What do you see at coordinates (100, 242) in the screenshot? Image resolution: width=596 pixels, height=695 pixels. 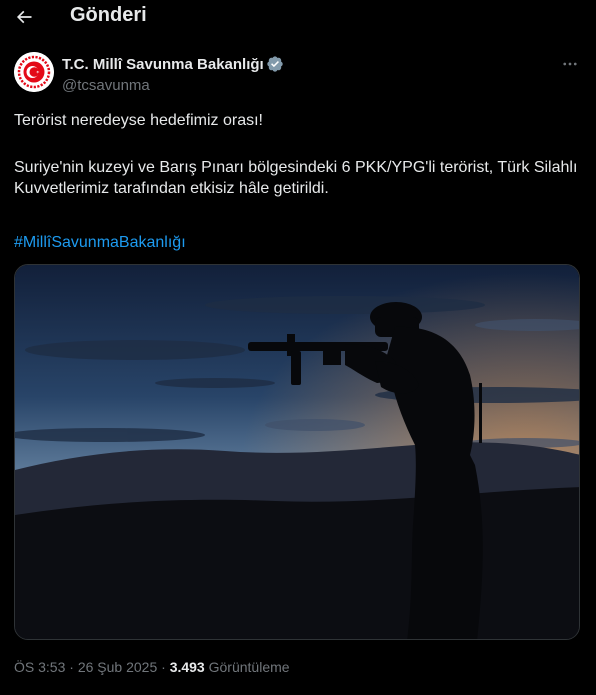 I see `hashtag-link: #MillîSavunmaBakanlığı` at bounding box center [100, 242].